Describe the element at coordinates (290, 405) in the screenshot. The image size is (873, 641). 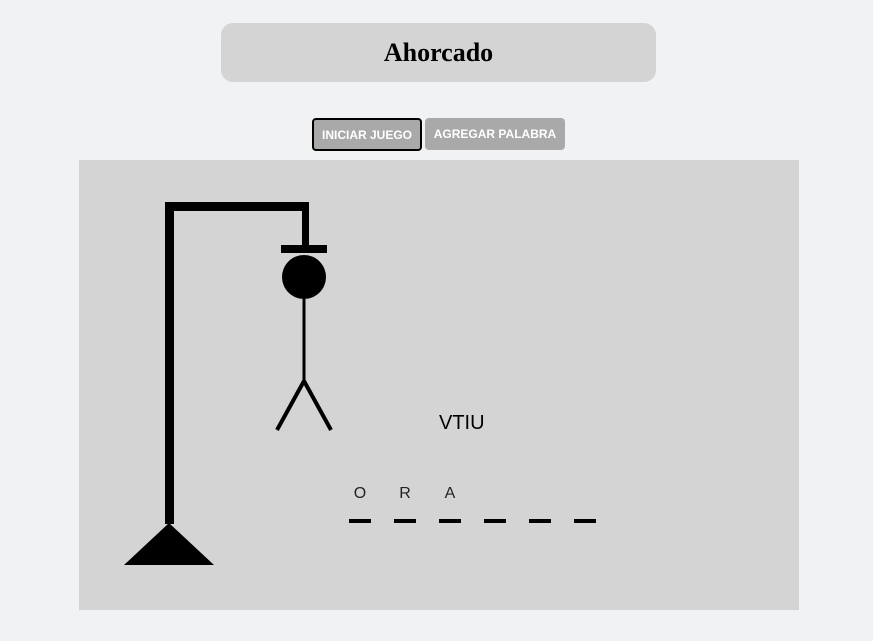
I see `hangman-left-leg` at that location.